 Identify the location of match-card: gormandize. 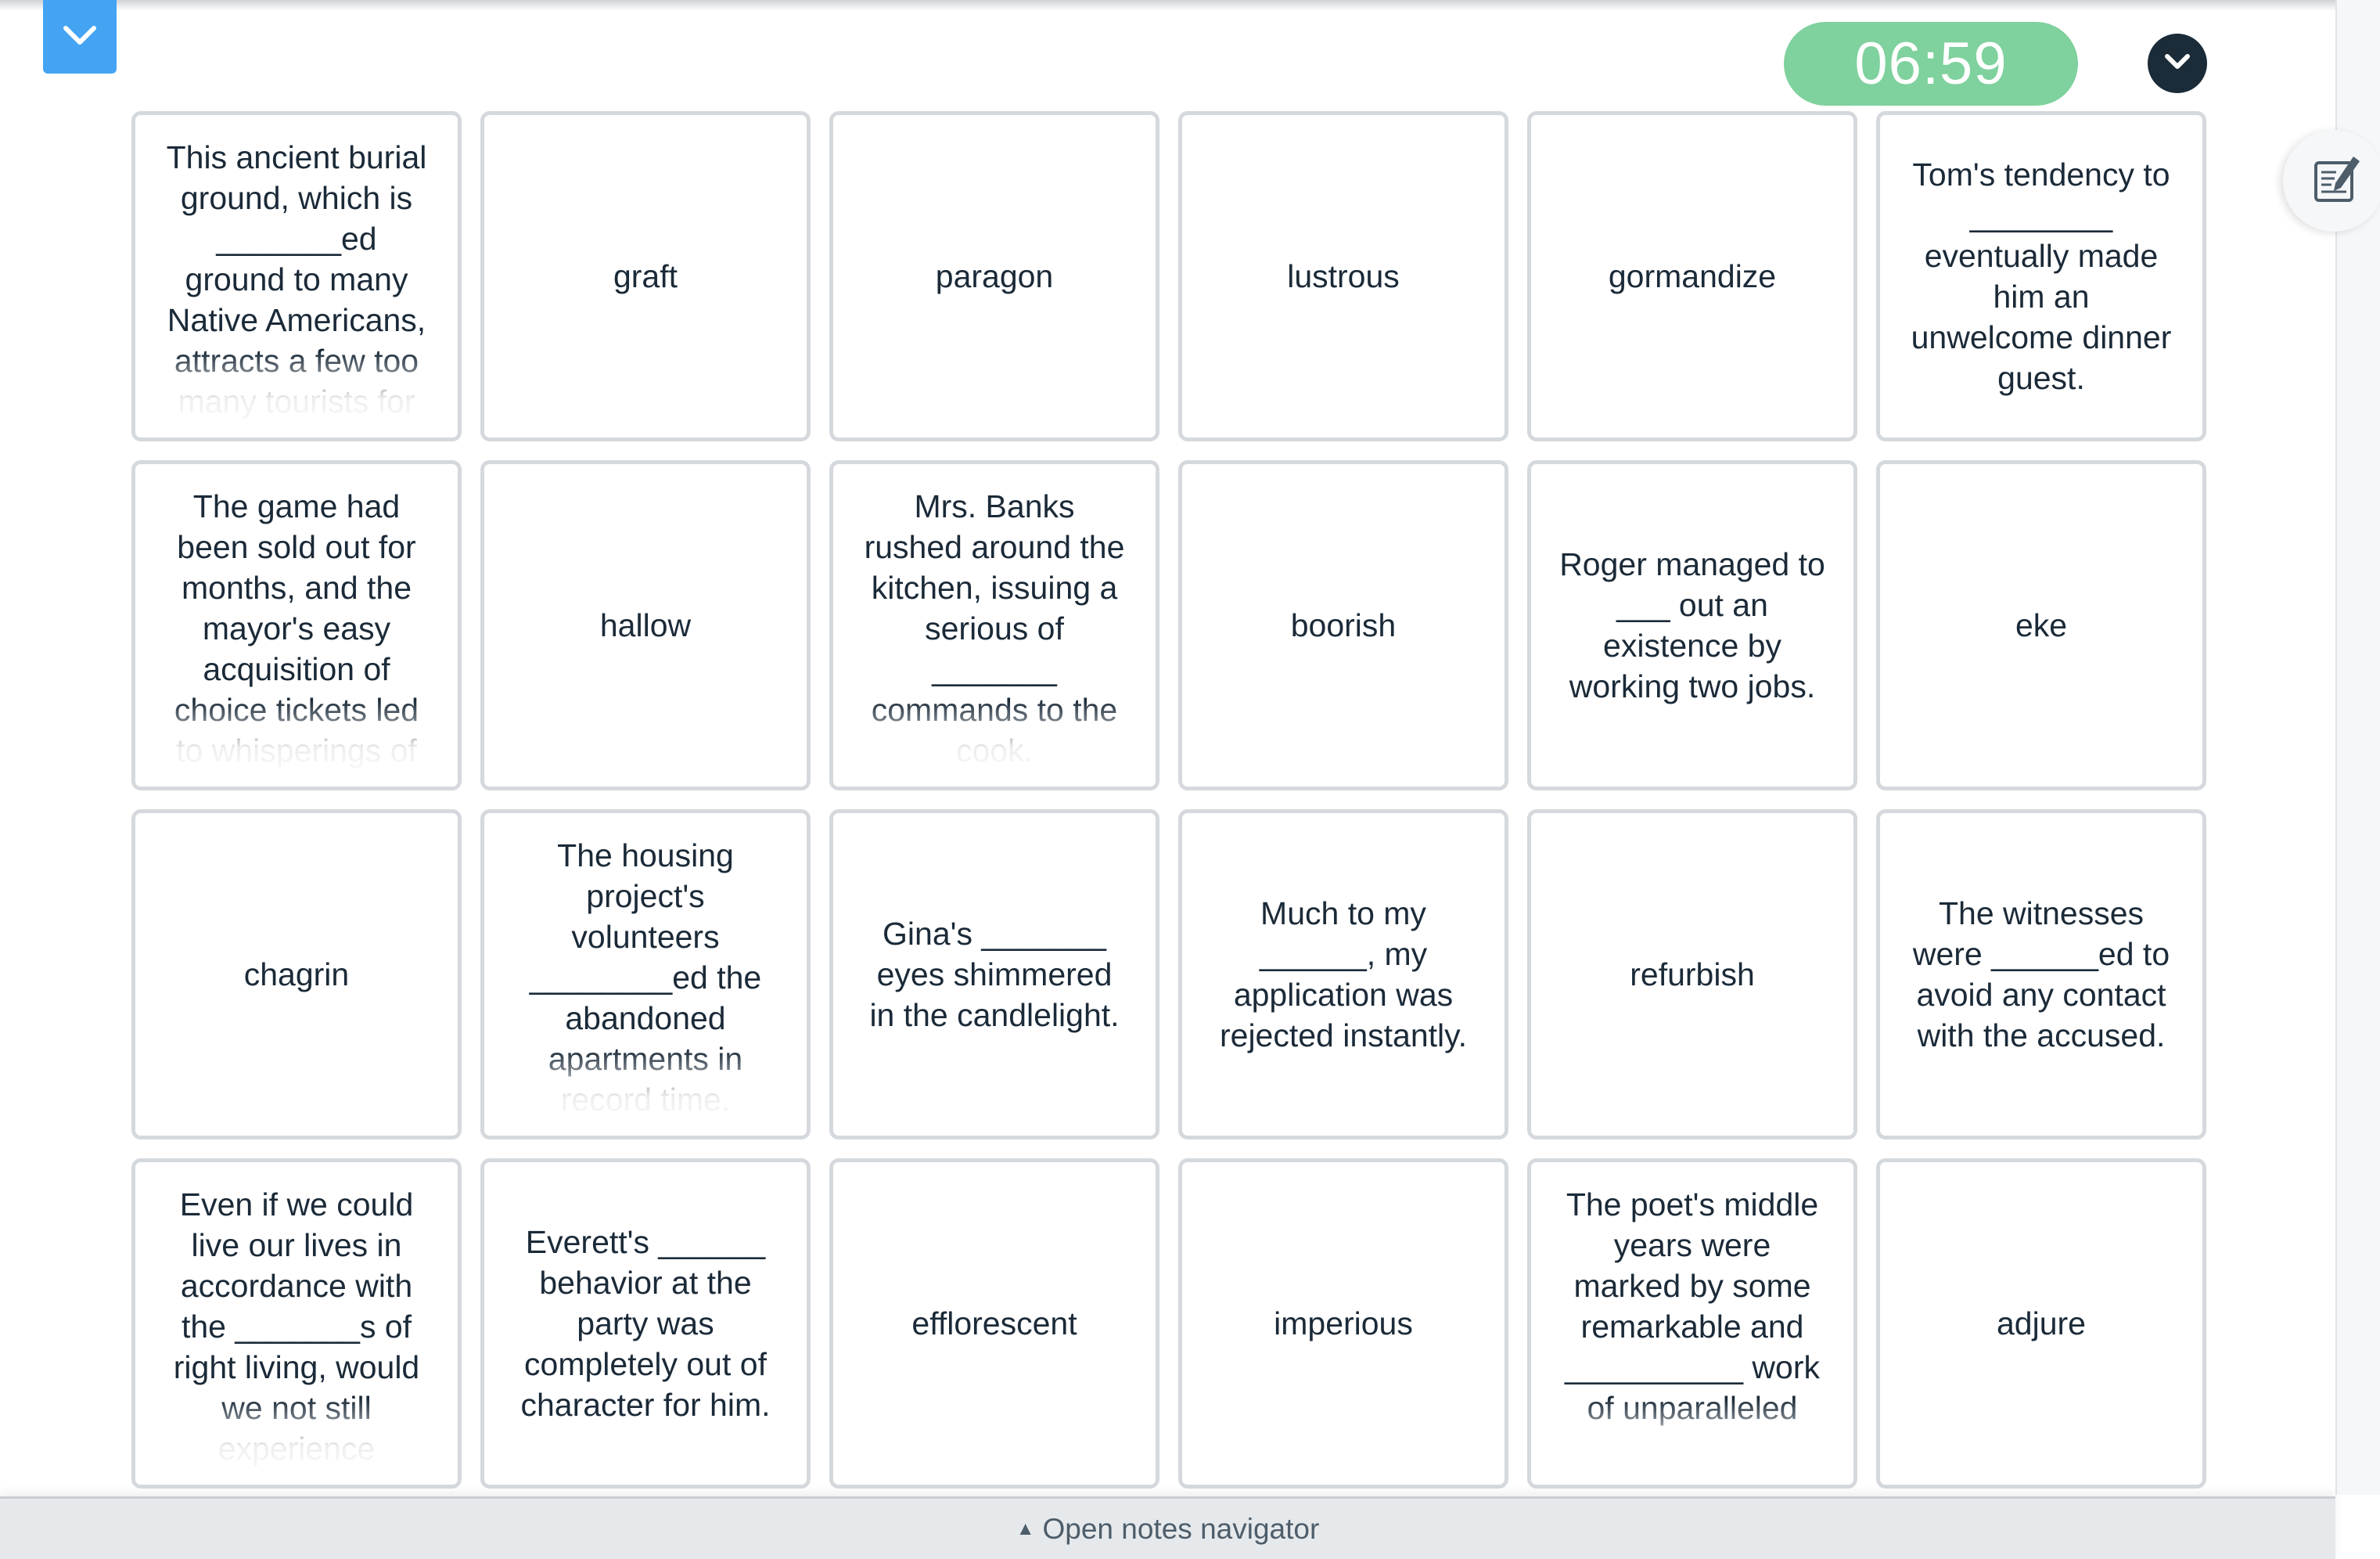
(1692, 276).